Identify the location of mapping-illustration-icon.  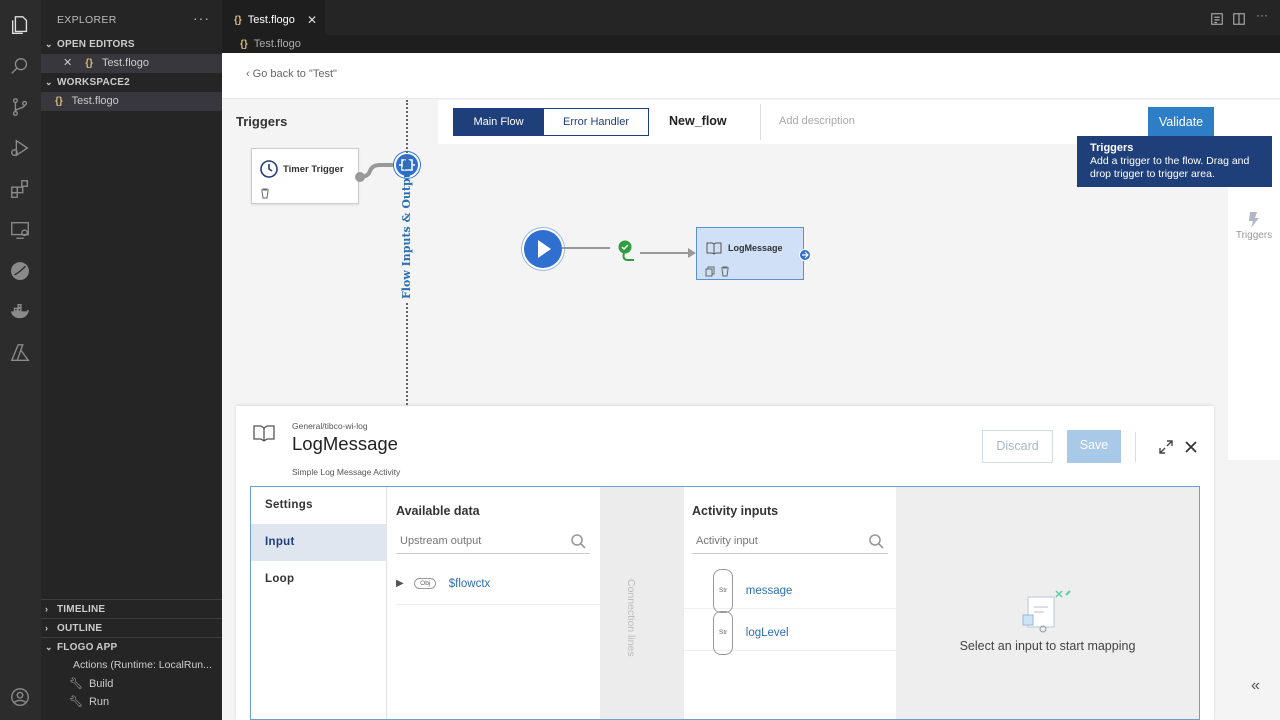
(1046, 611).